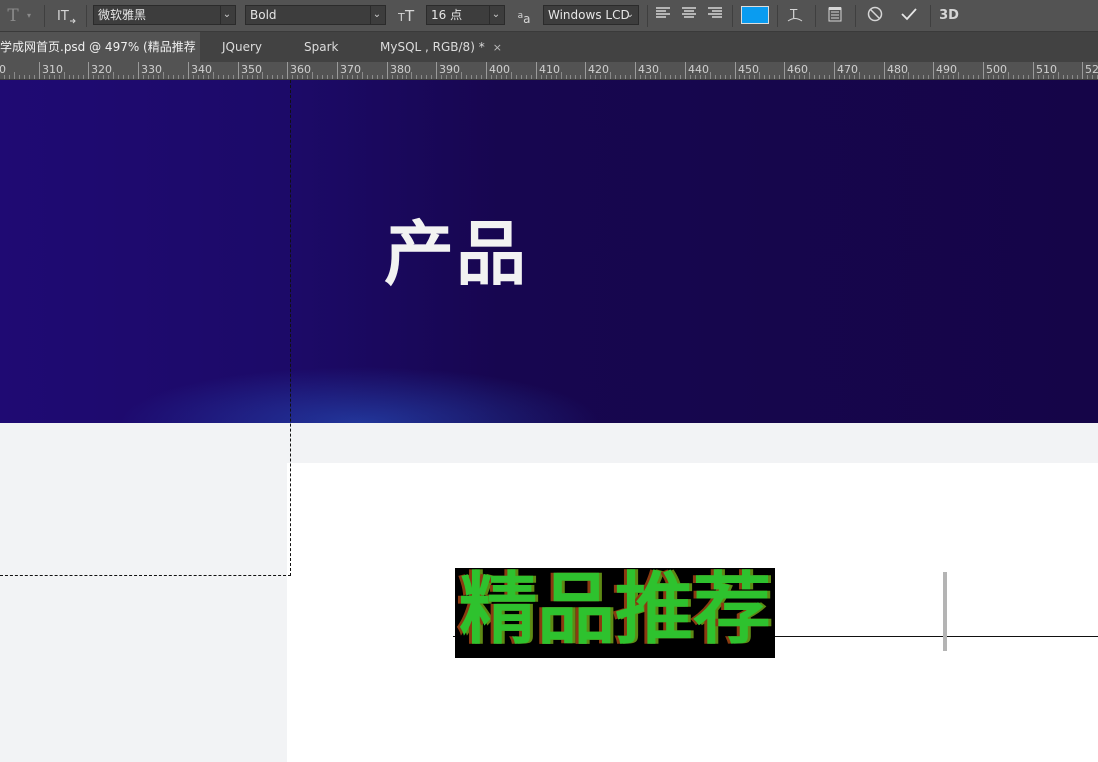 This screenshot has width=1098, height=762. I want to click on font-style-select: Bold ⌄, so click(315, 15).